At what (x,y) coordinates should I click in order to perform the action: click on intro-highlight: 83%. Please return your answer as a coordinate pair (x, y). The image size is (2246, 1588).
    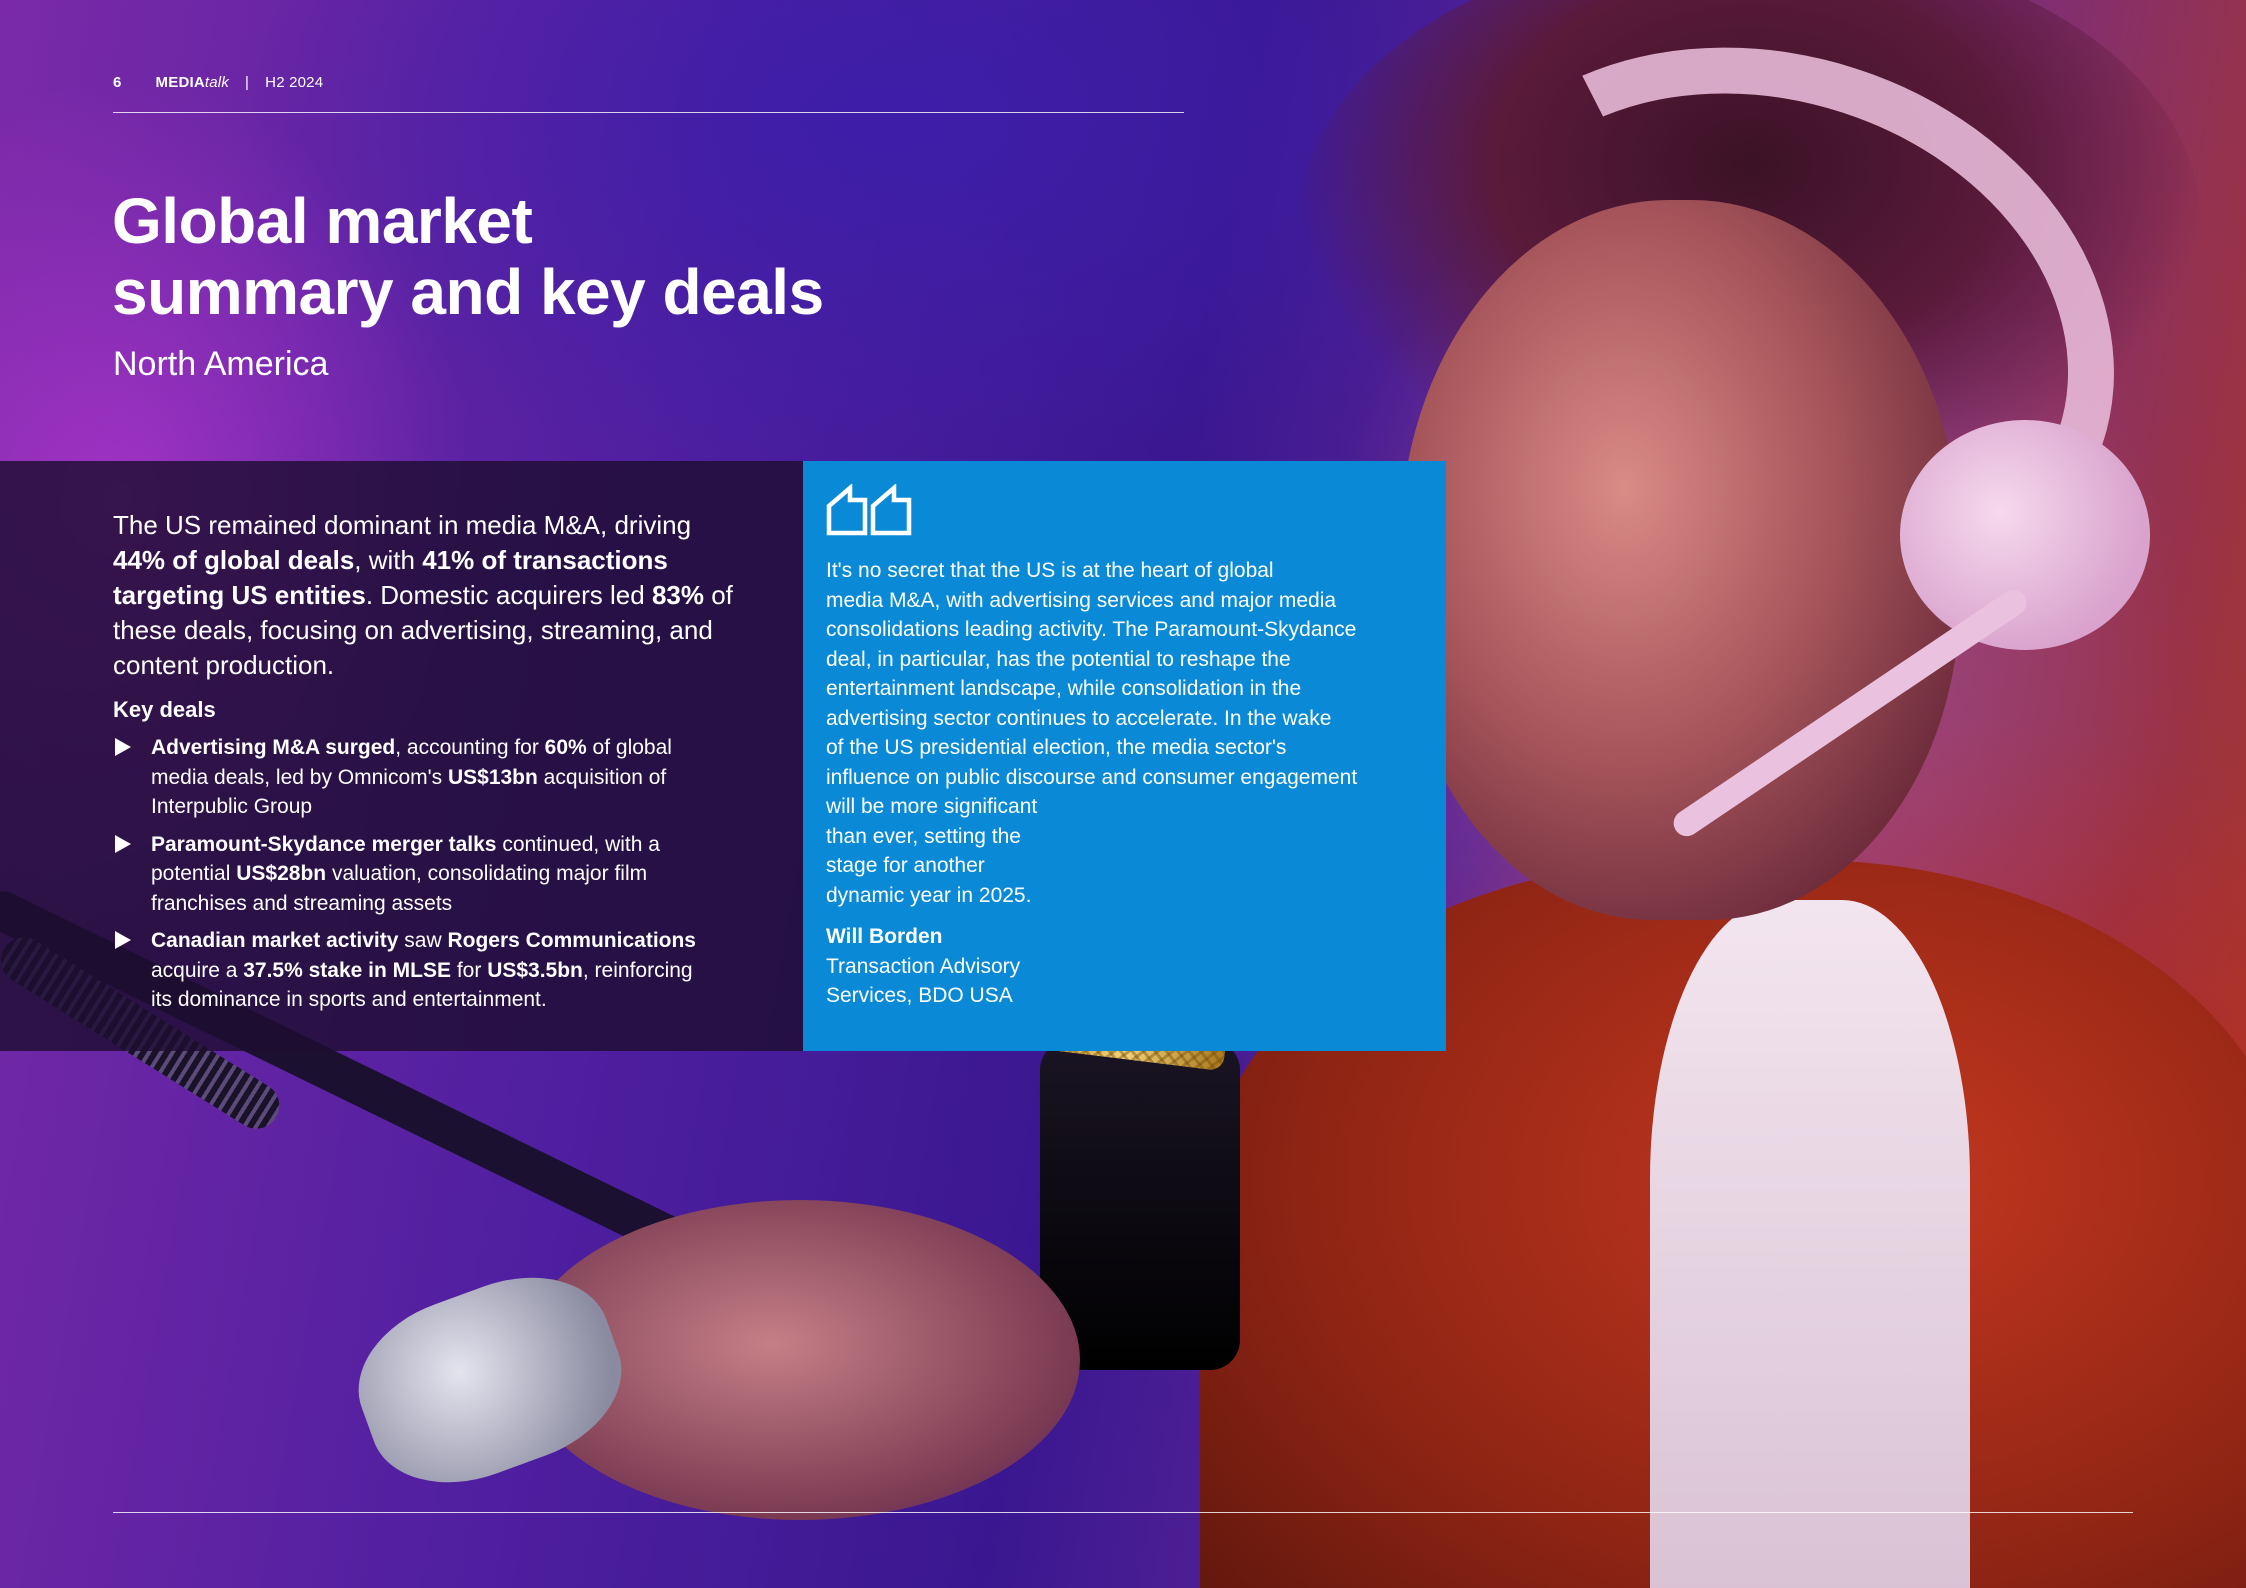
    Looking at the image, I should click on (677, 595).